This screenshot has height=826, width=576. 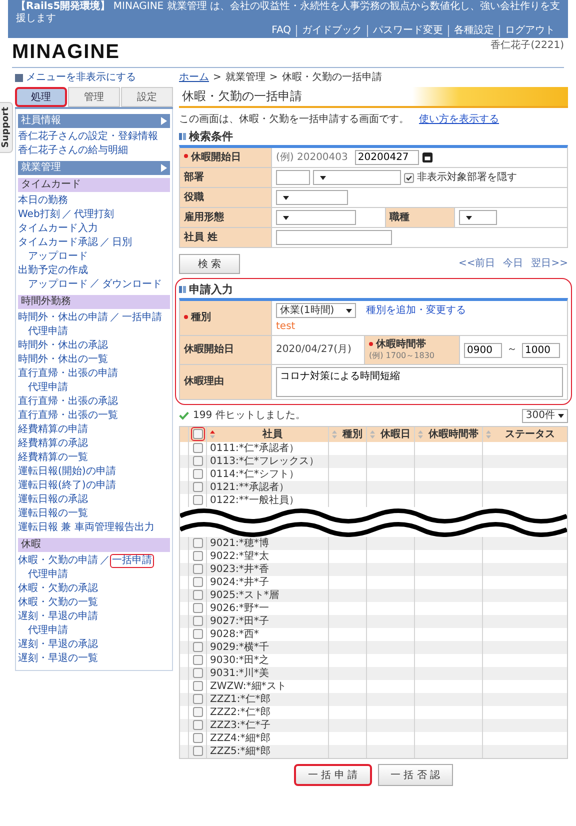 What do you see at coordinates (63, 318) in the screenshot?
I see `menu-link: 時間外・休出の申請` at bounding box center [63, 318].